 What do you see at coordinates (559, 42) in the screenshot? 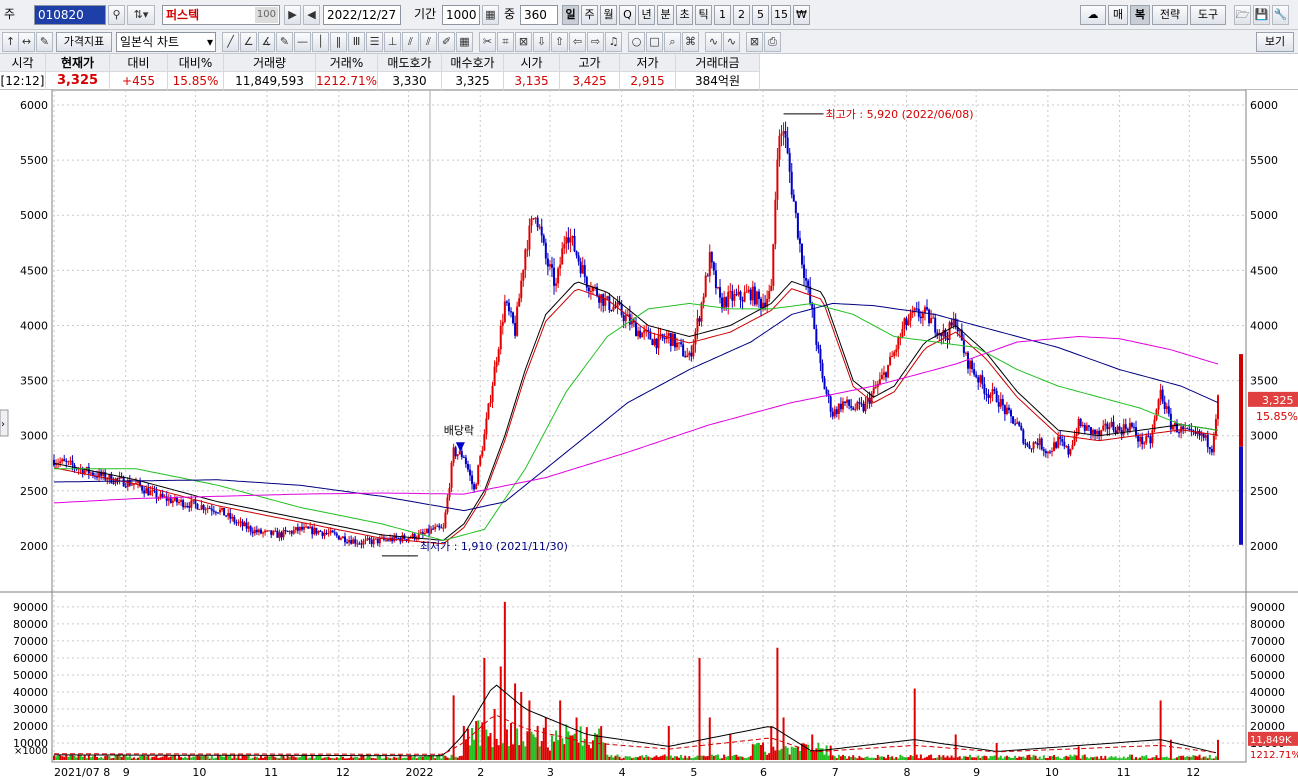
I see `arrow-up-icon: ⇧` at bounding box center [559, 42].